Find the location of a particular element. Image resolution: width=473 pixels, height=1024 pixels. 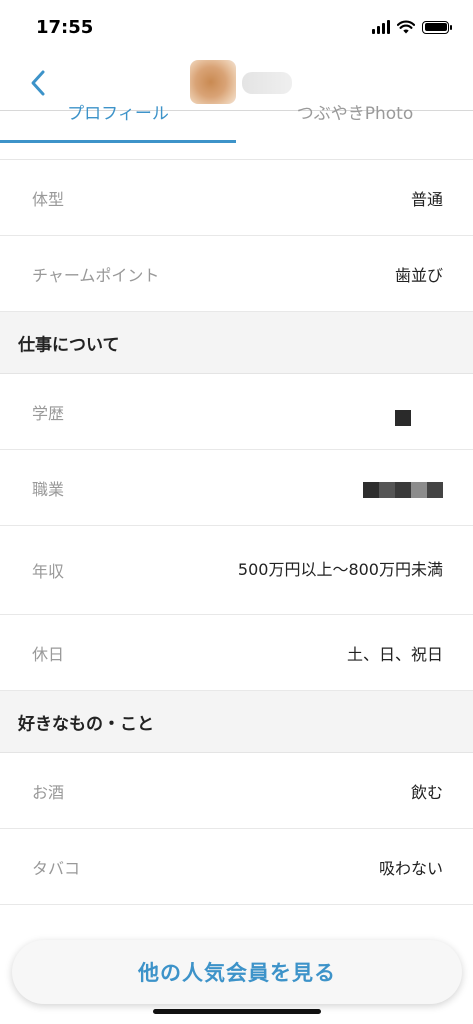

status-bar: 17:55 is located at coordinates (236, 29).